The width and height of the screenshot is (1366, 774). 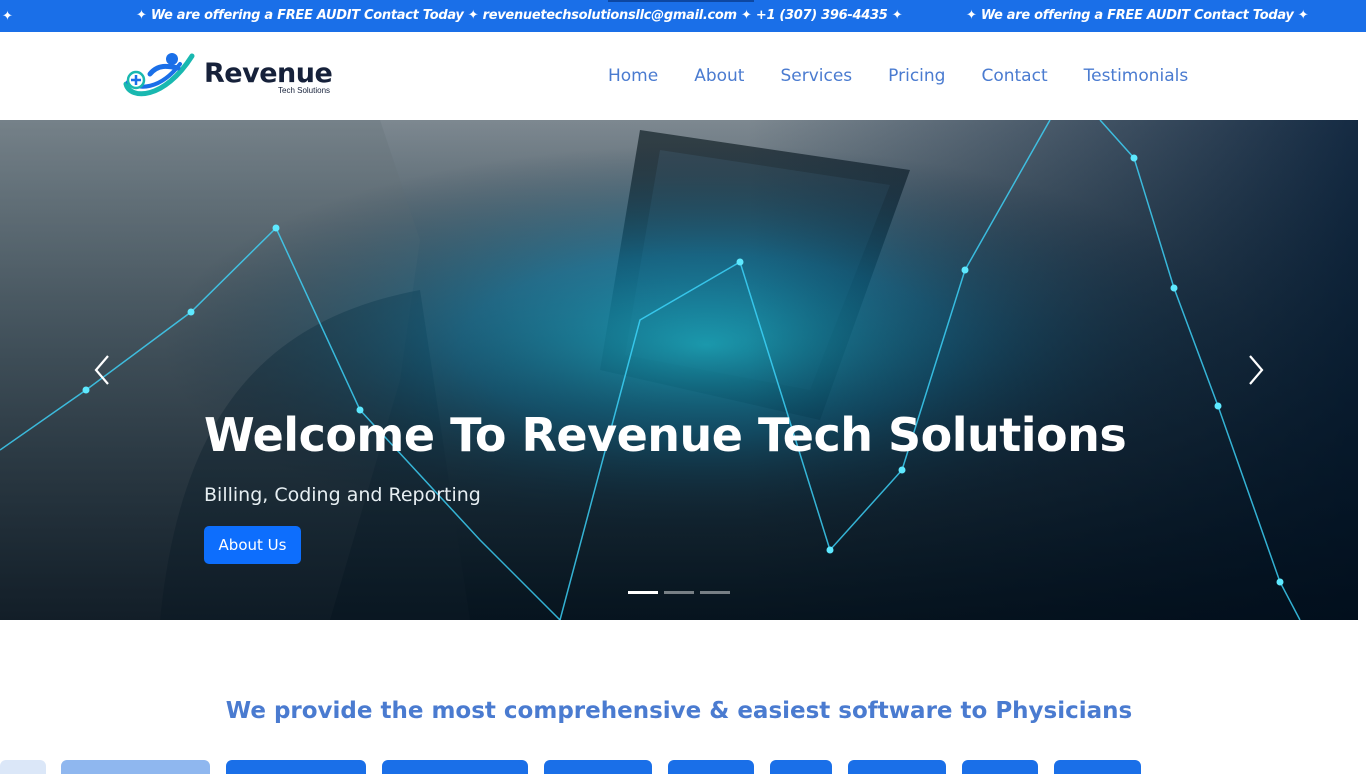 What do you see at coordinates (633, 76) in the screenshot?
I see `nav-item-home: Home` at bounding box center [633, 76].